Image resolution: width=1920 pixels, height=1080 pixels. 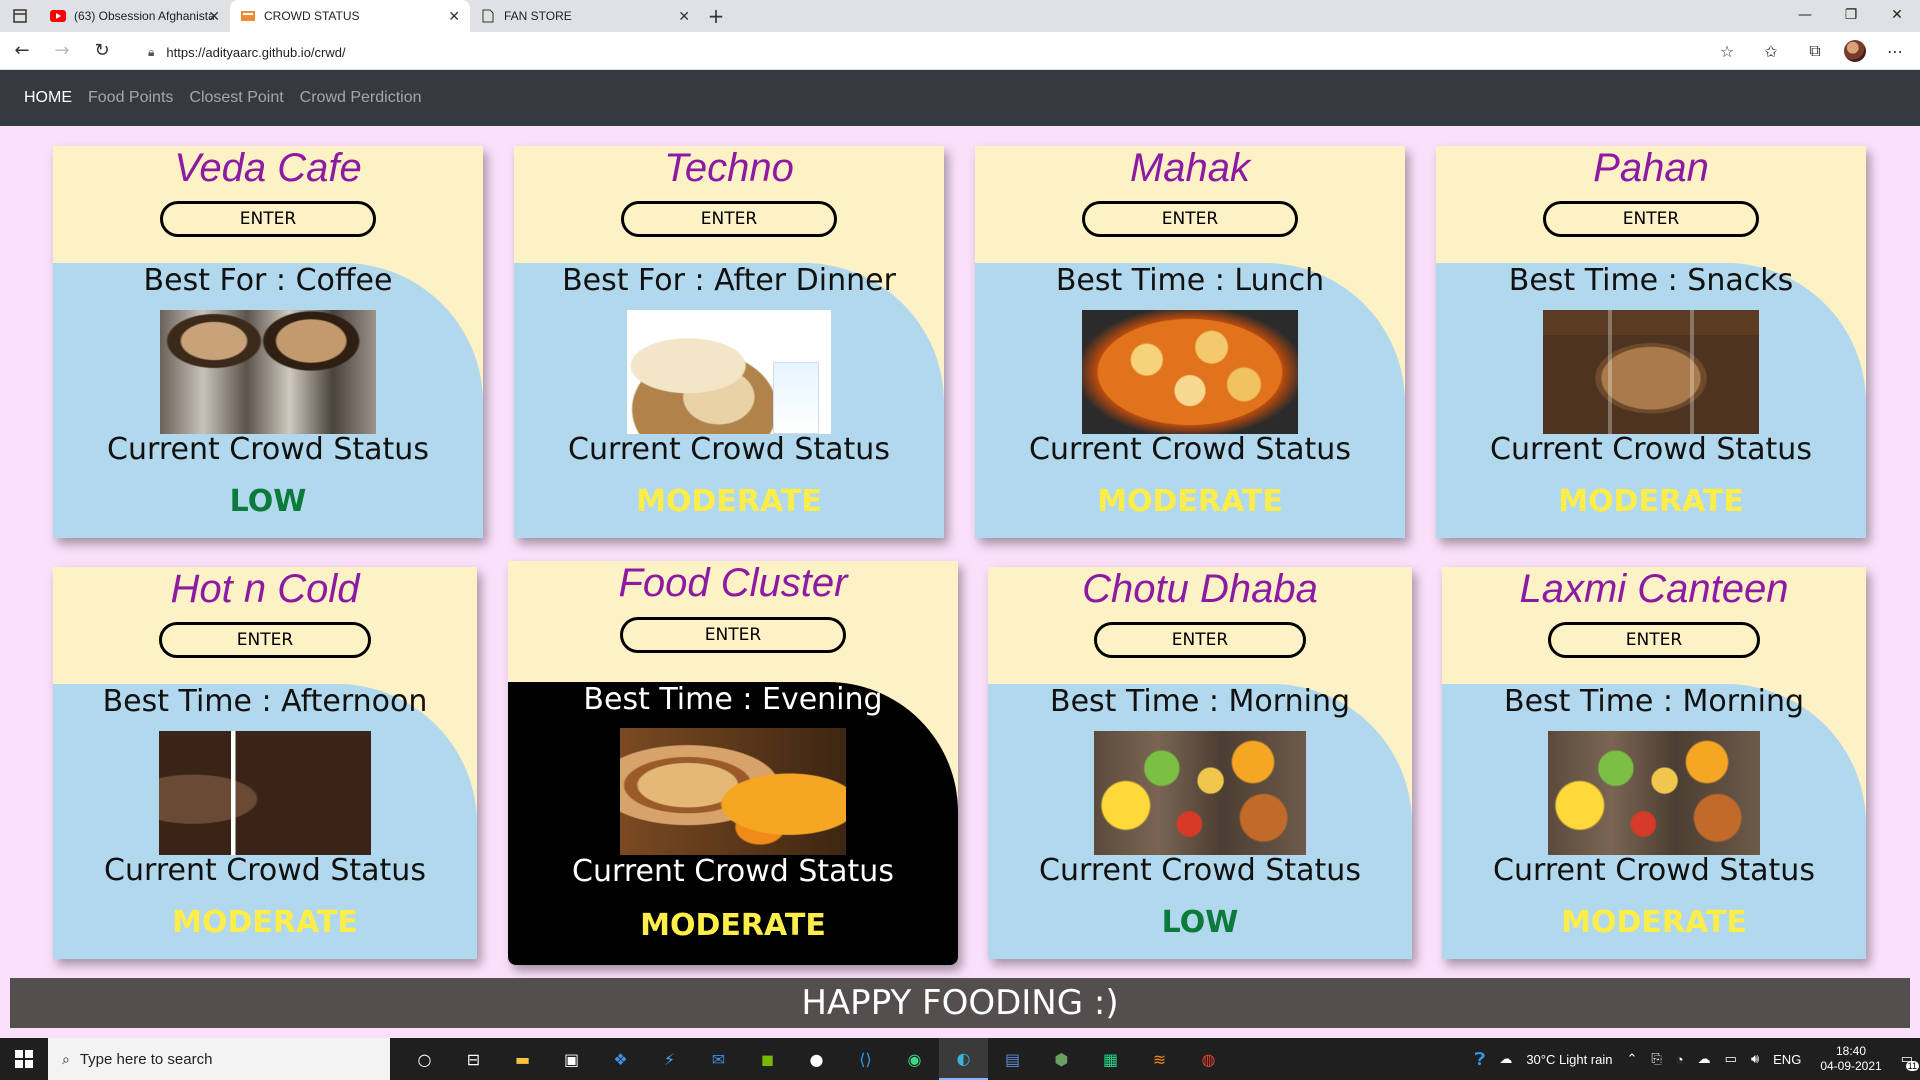 What do you see at coordinates (22, 51) in the screenshot?
I see `back-icon: ←` at bounding box center [22, 51].